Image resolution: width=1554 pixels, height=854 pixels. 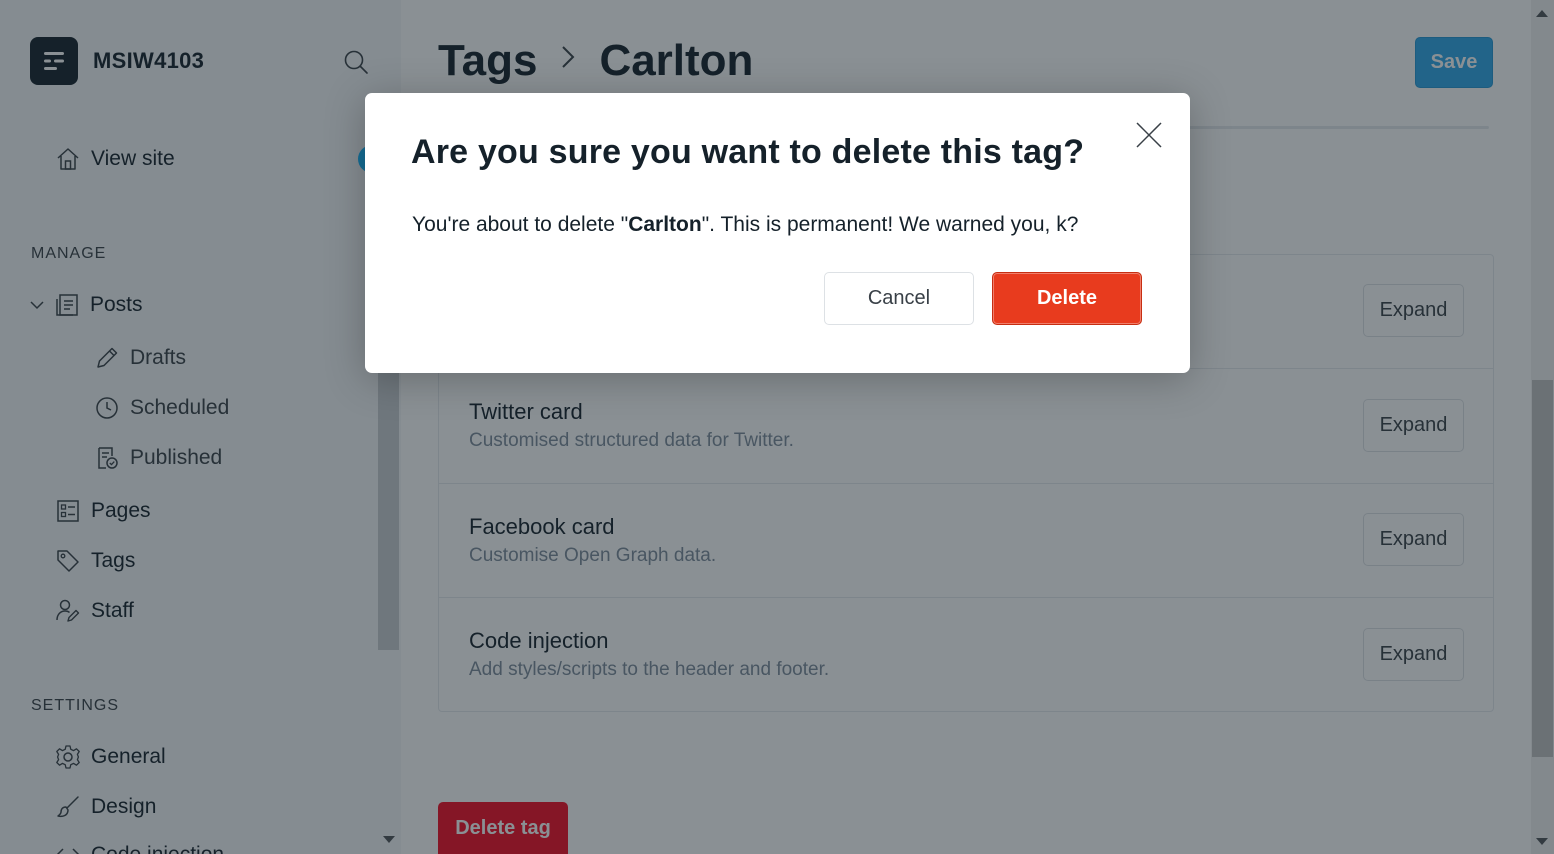 What do you see at coordinates (520, 224) in the screenshot?
I see `modal-message-prefix: You're about to delete "` at bounding box center [520, 224].